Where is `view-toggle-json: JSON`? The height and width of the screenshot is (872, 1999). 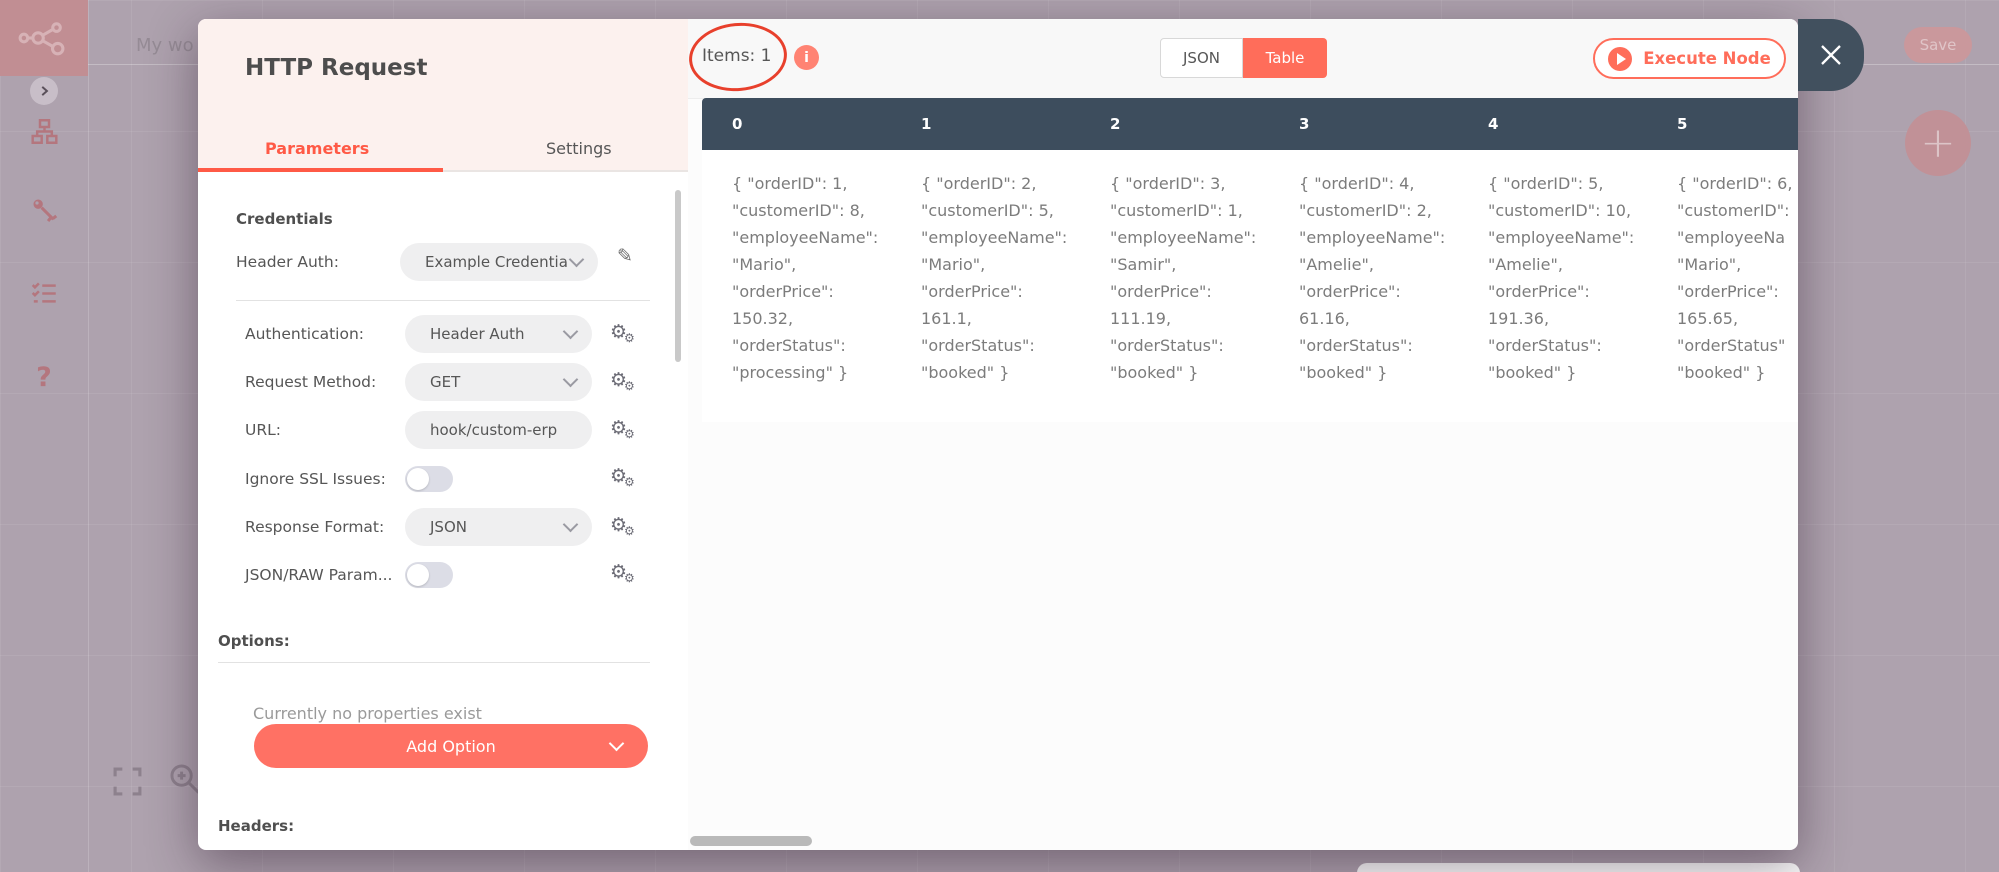
view-toggle-json: JSON is located at coordinates (1201, 58).